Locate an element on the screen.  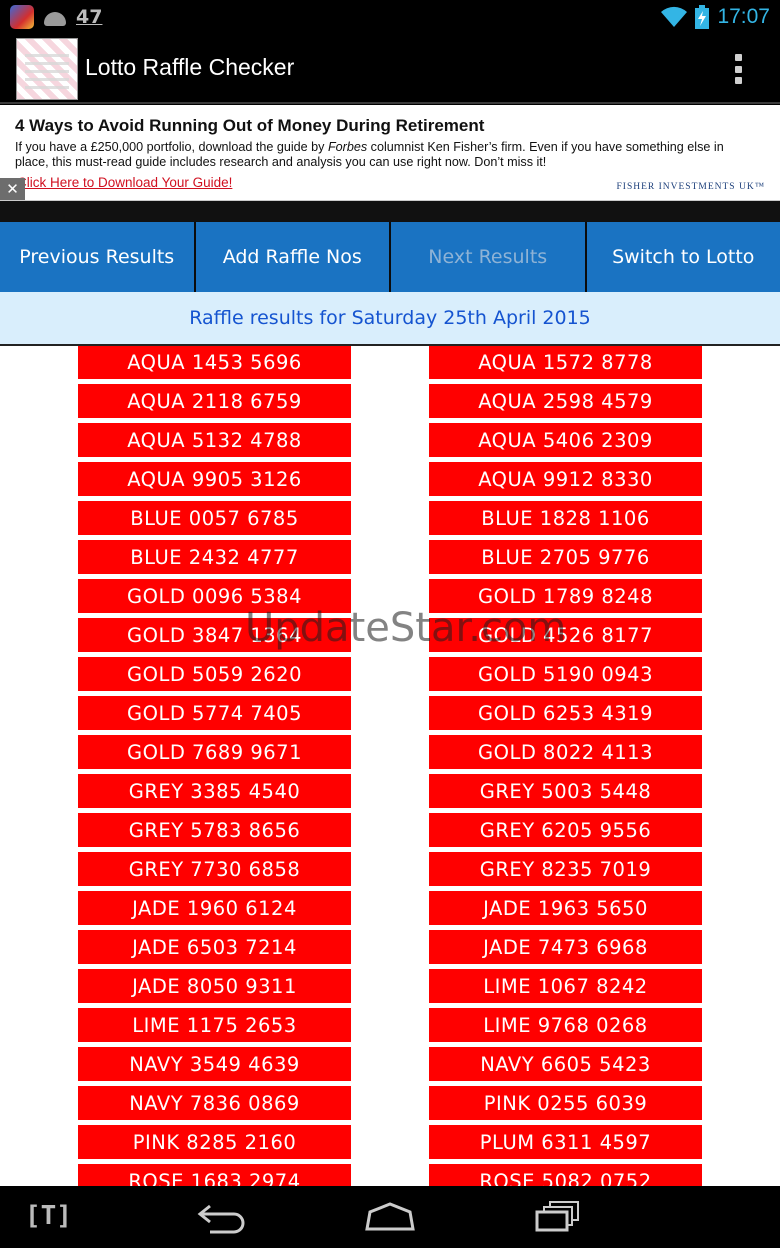
system-navigation-bar: [T] is located at coordinates (390, 1217).